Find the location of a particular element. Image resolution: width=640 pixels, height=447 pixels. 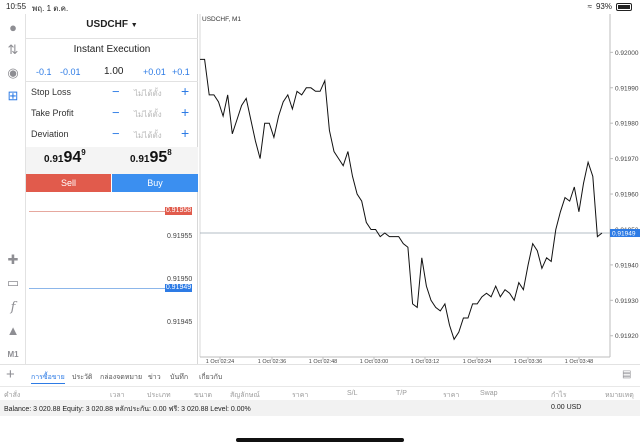

chart-type-icon: ▭ is located at coordinates (13, 283).